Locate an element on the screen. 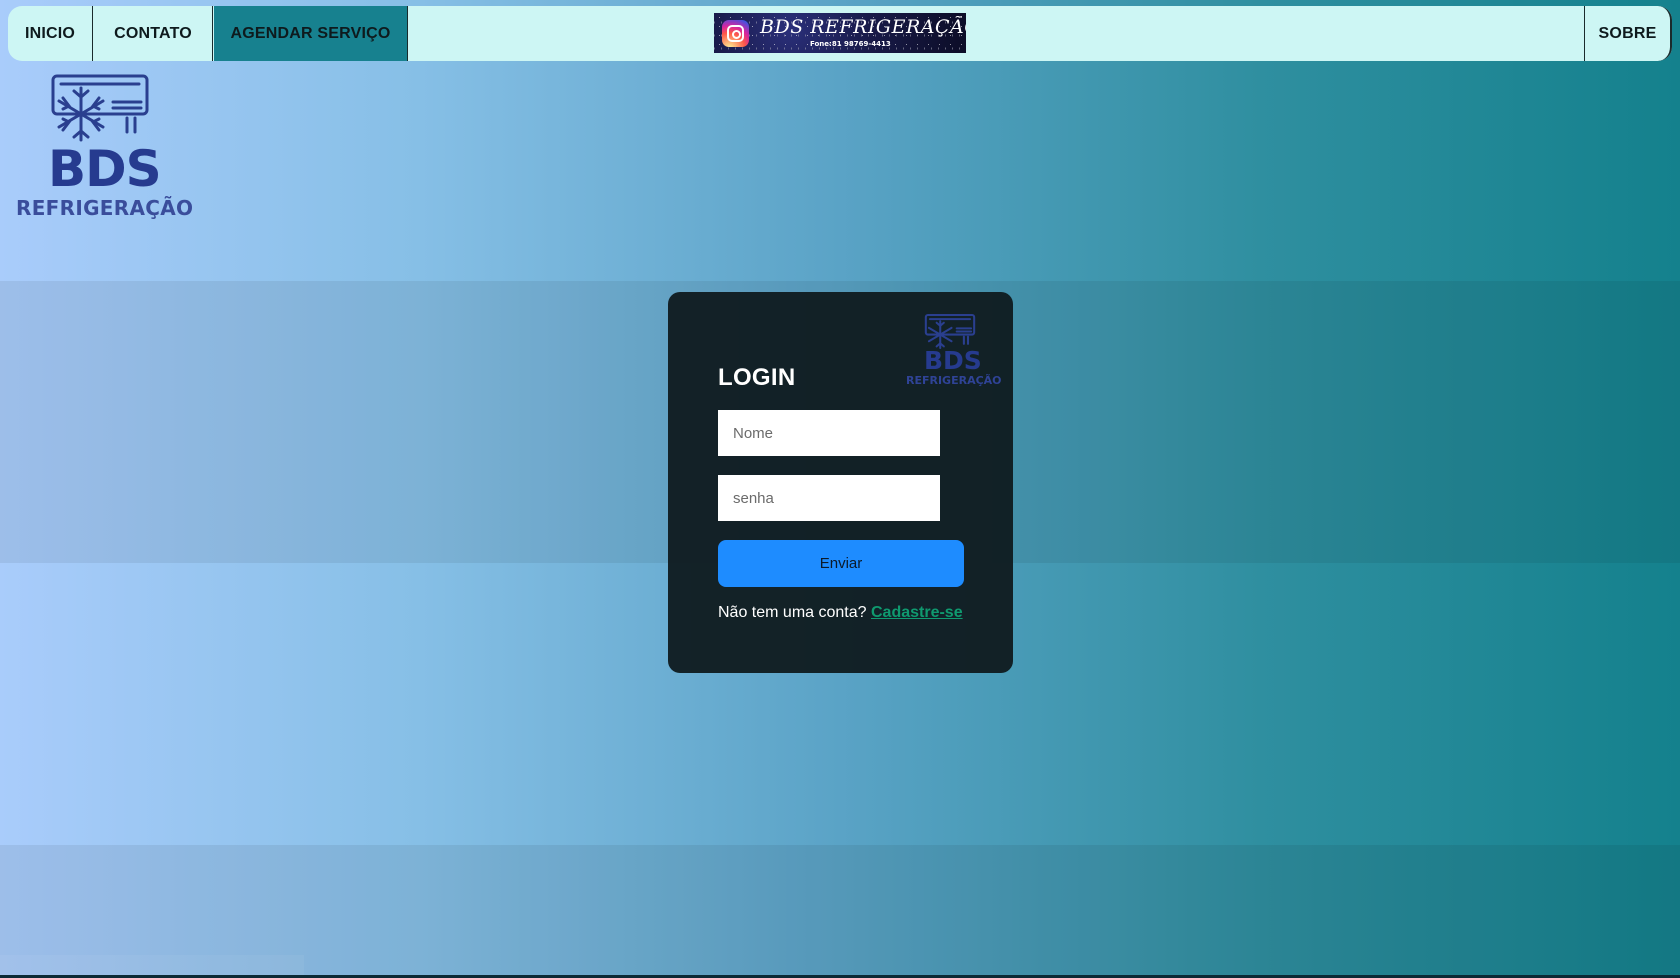  password-input is located at coordinates (829, 498).